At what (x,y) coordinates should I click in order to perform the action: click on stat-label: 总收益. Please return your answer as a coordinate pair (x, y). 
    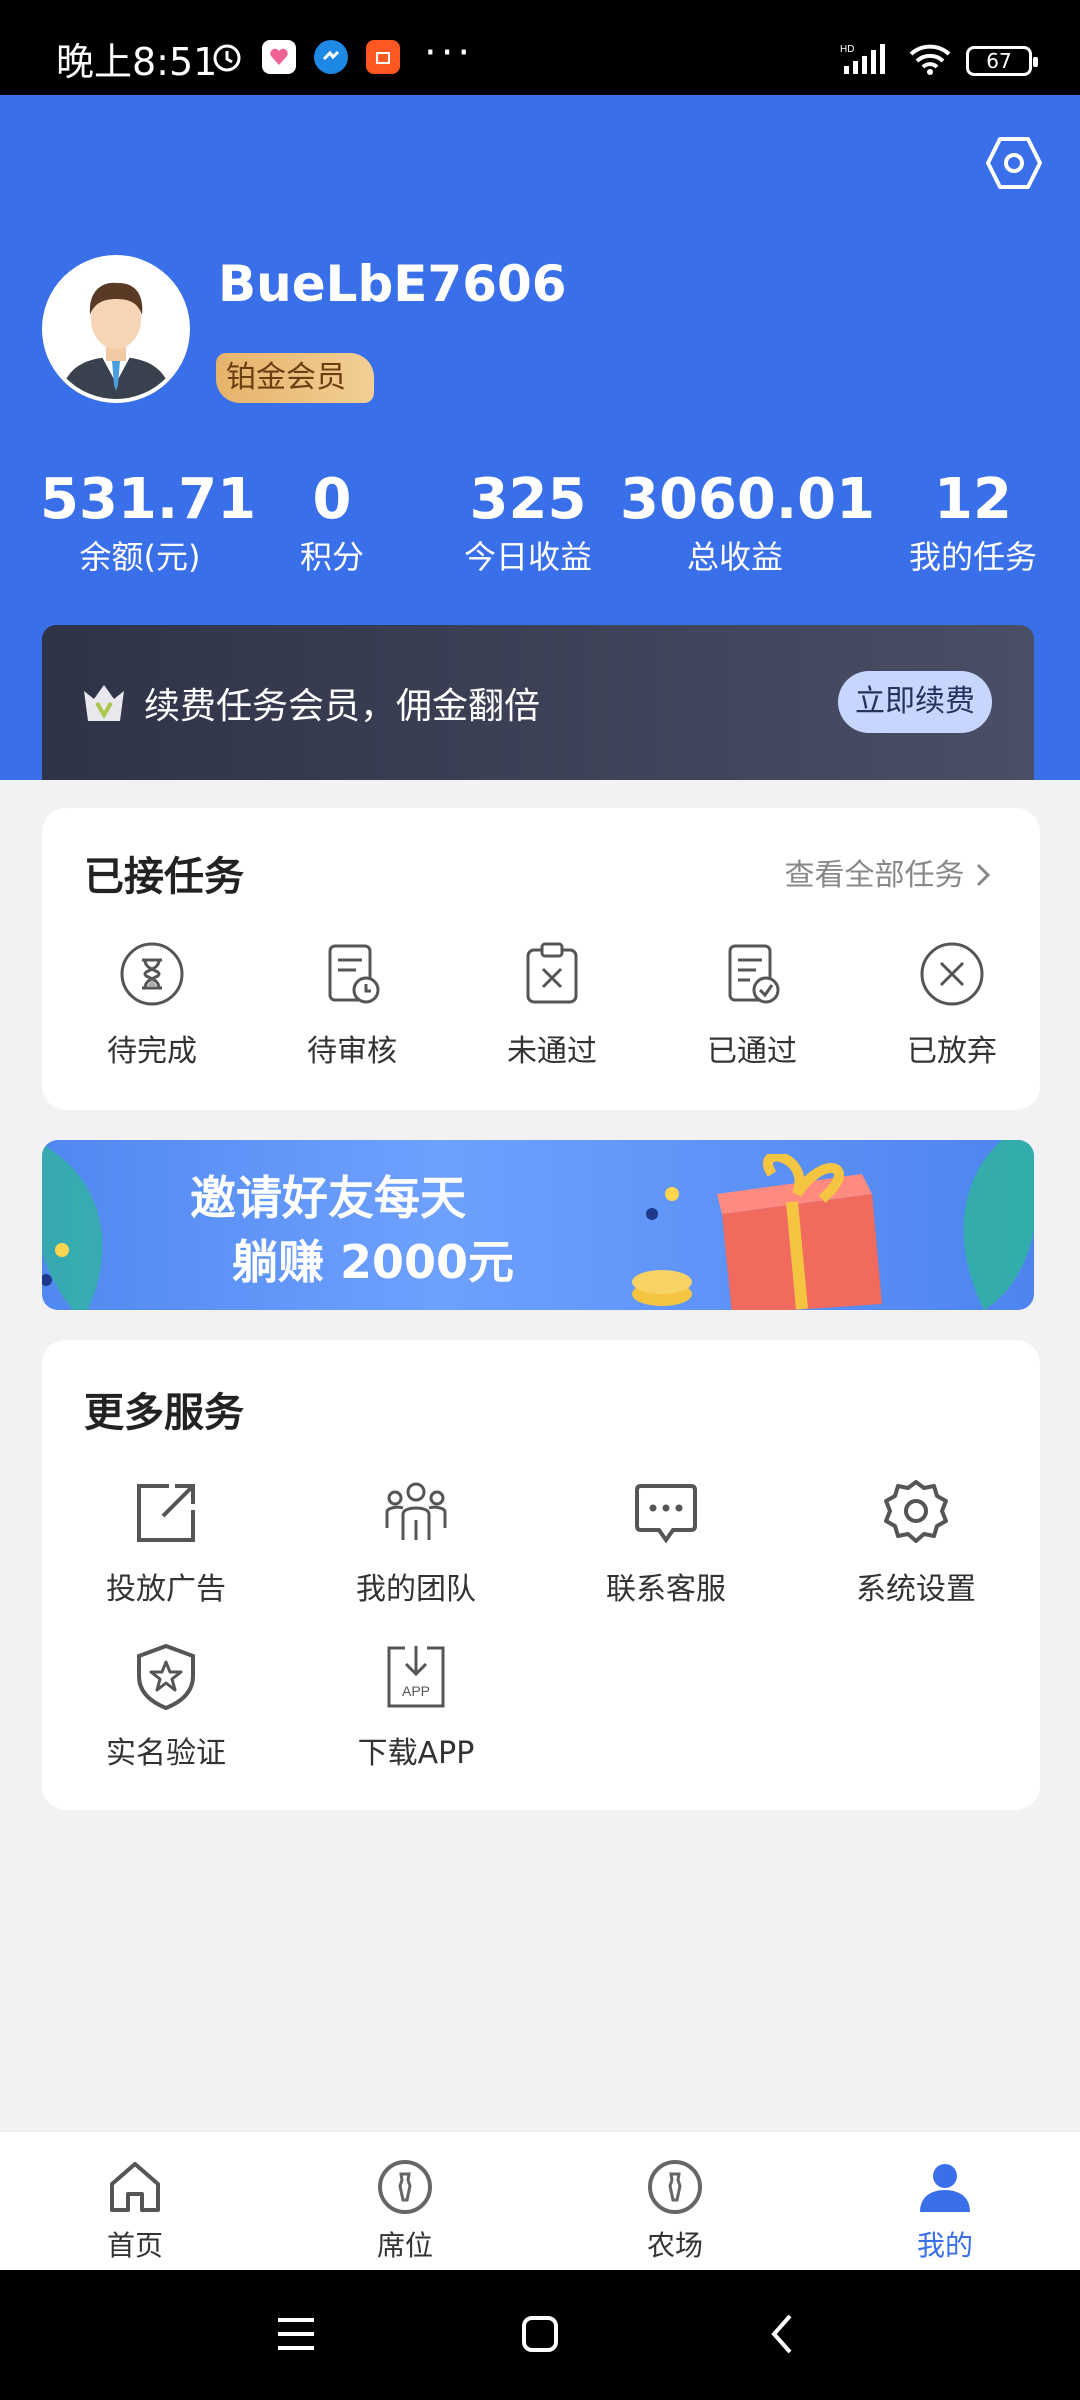
    Looking at the image, I should click on (734, 557).